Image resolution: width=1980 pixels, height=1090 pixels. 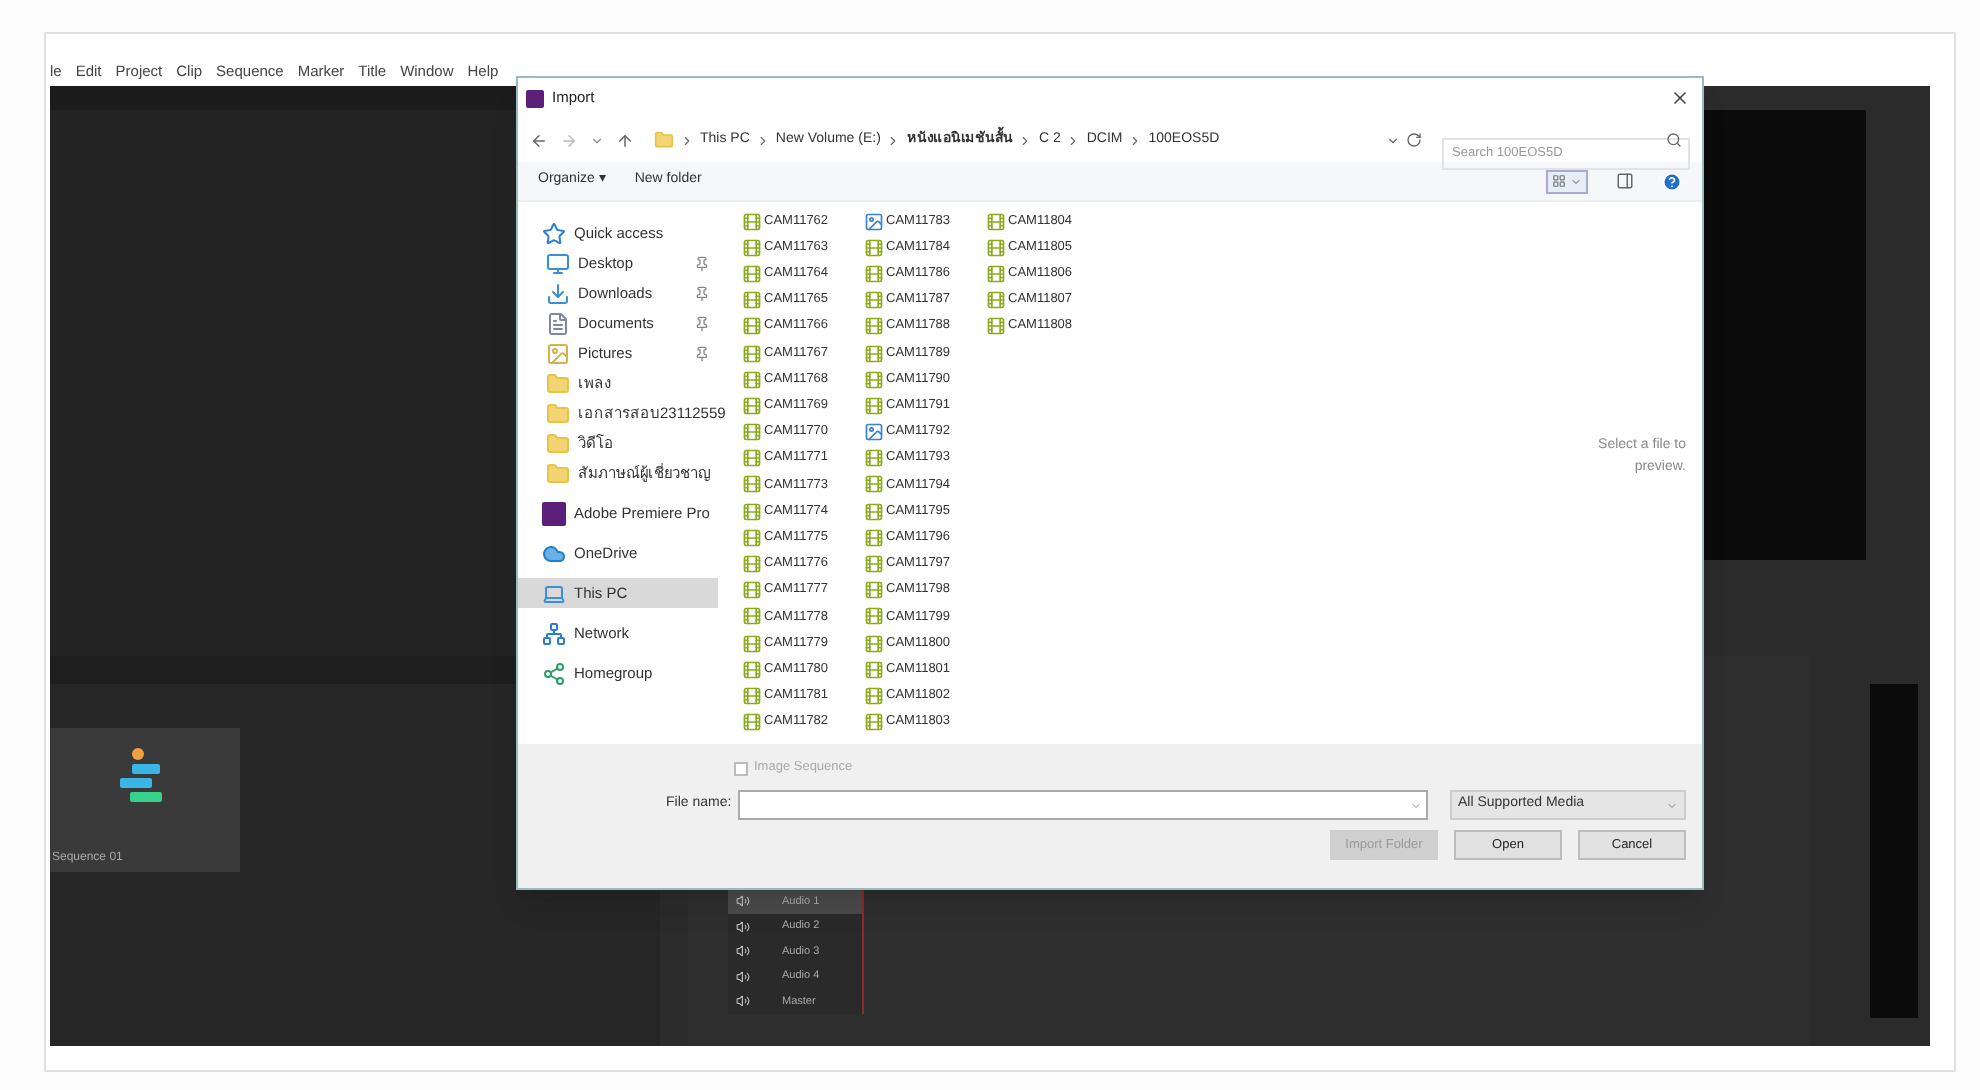 I want to click on help-icon, so click(x=1672, y=181).